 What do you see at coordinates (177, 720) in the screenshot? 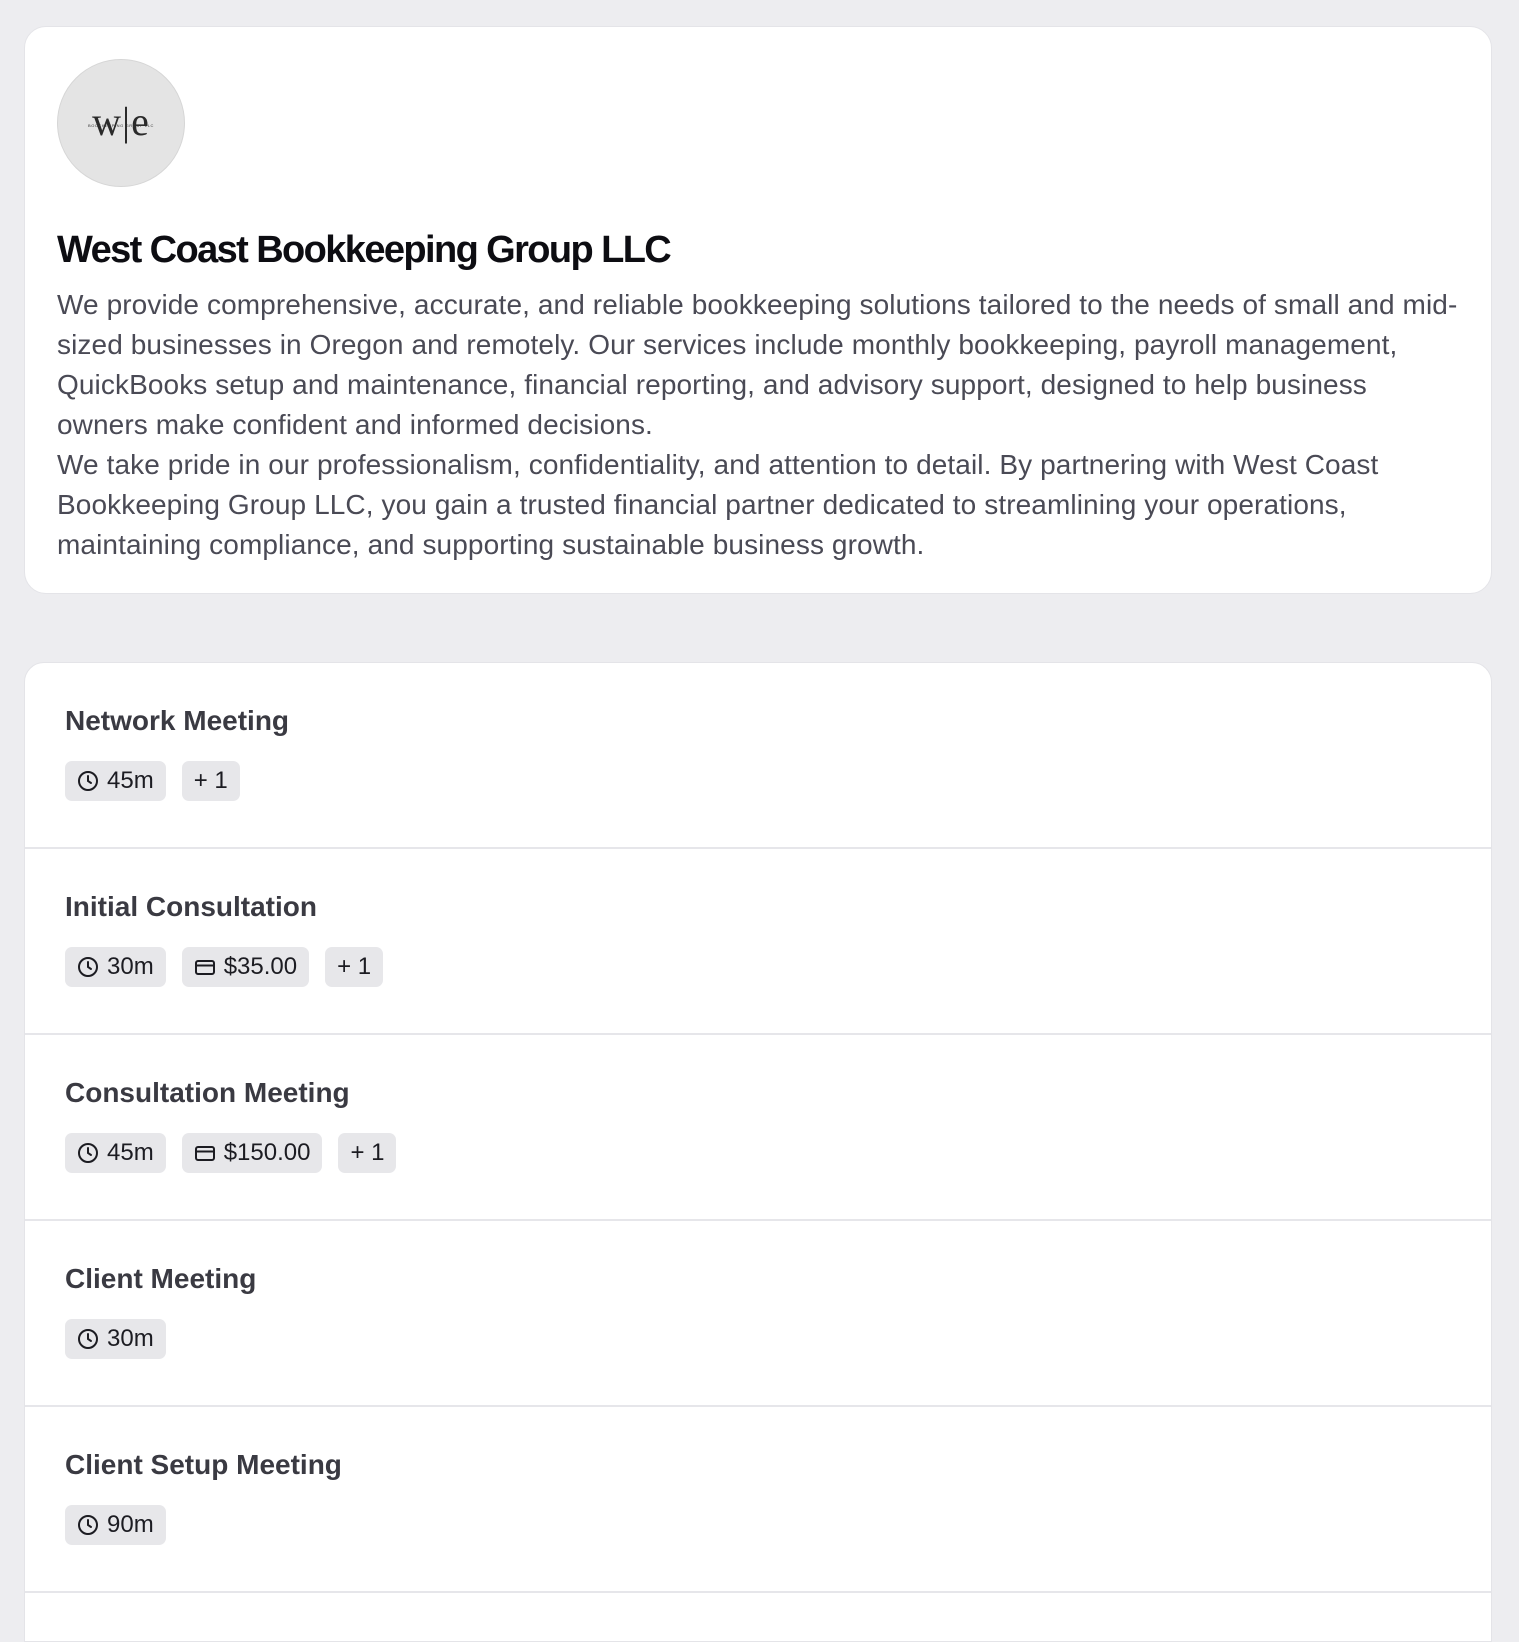
I see `event-title: Network Meeting` at bounding box center [177, 720].